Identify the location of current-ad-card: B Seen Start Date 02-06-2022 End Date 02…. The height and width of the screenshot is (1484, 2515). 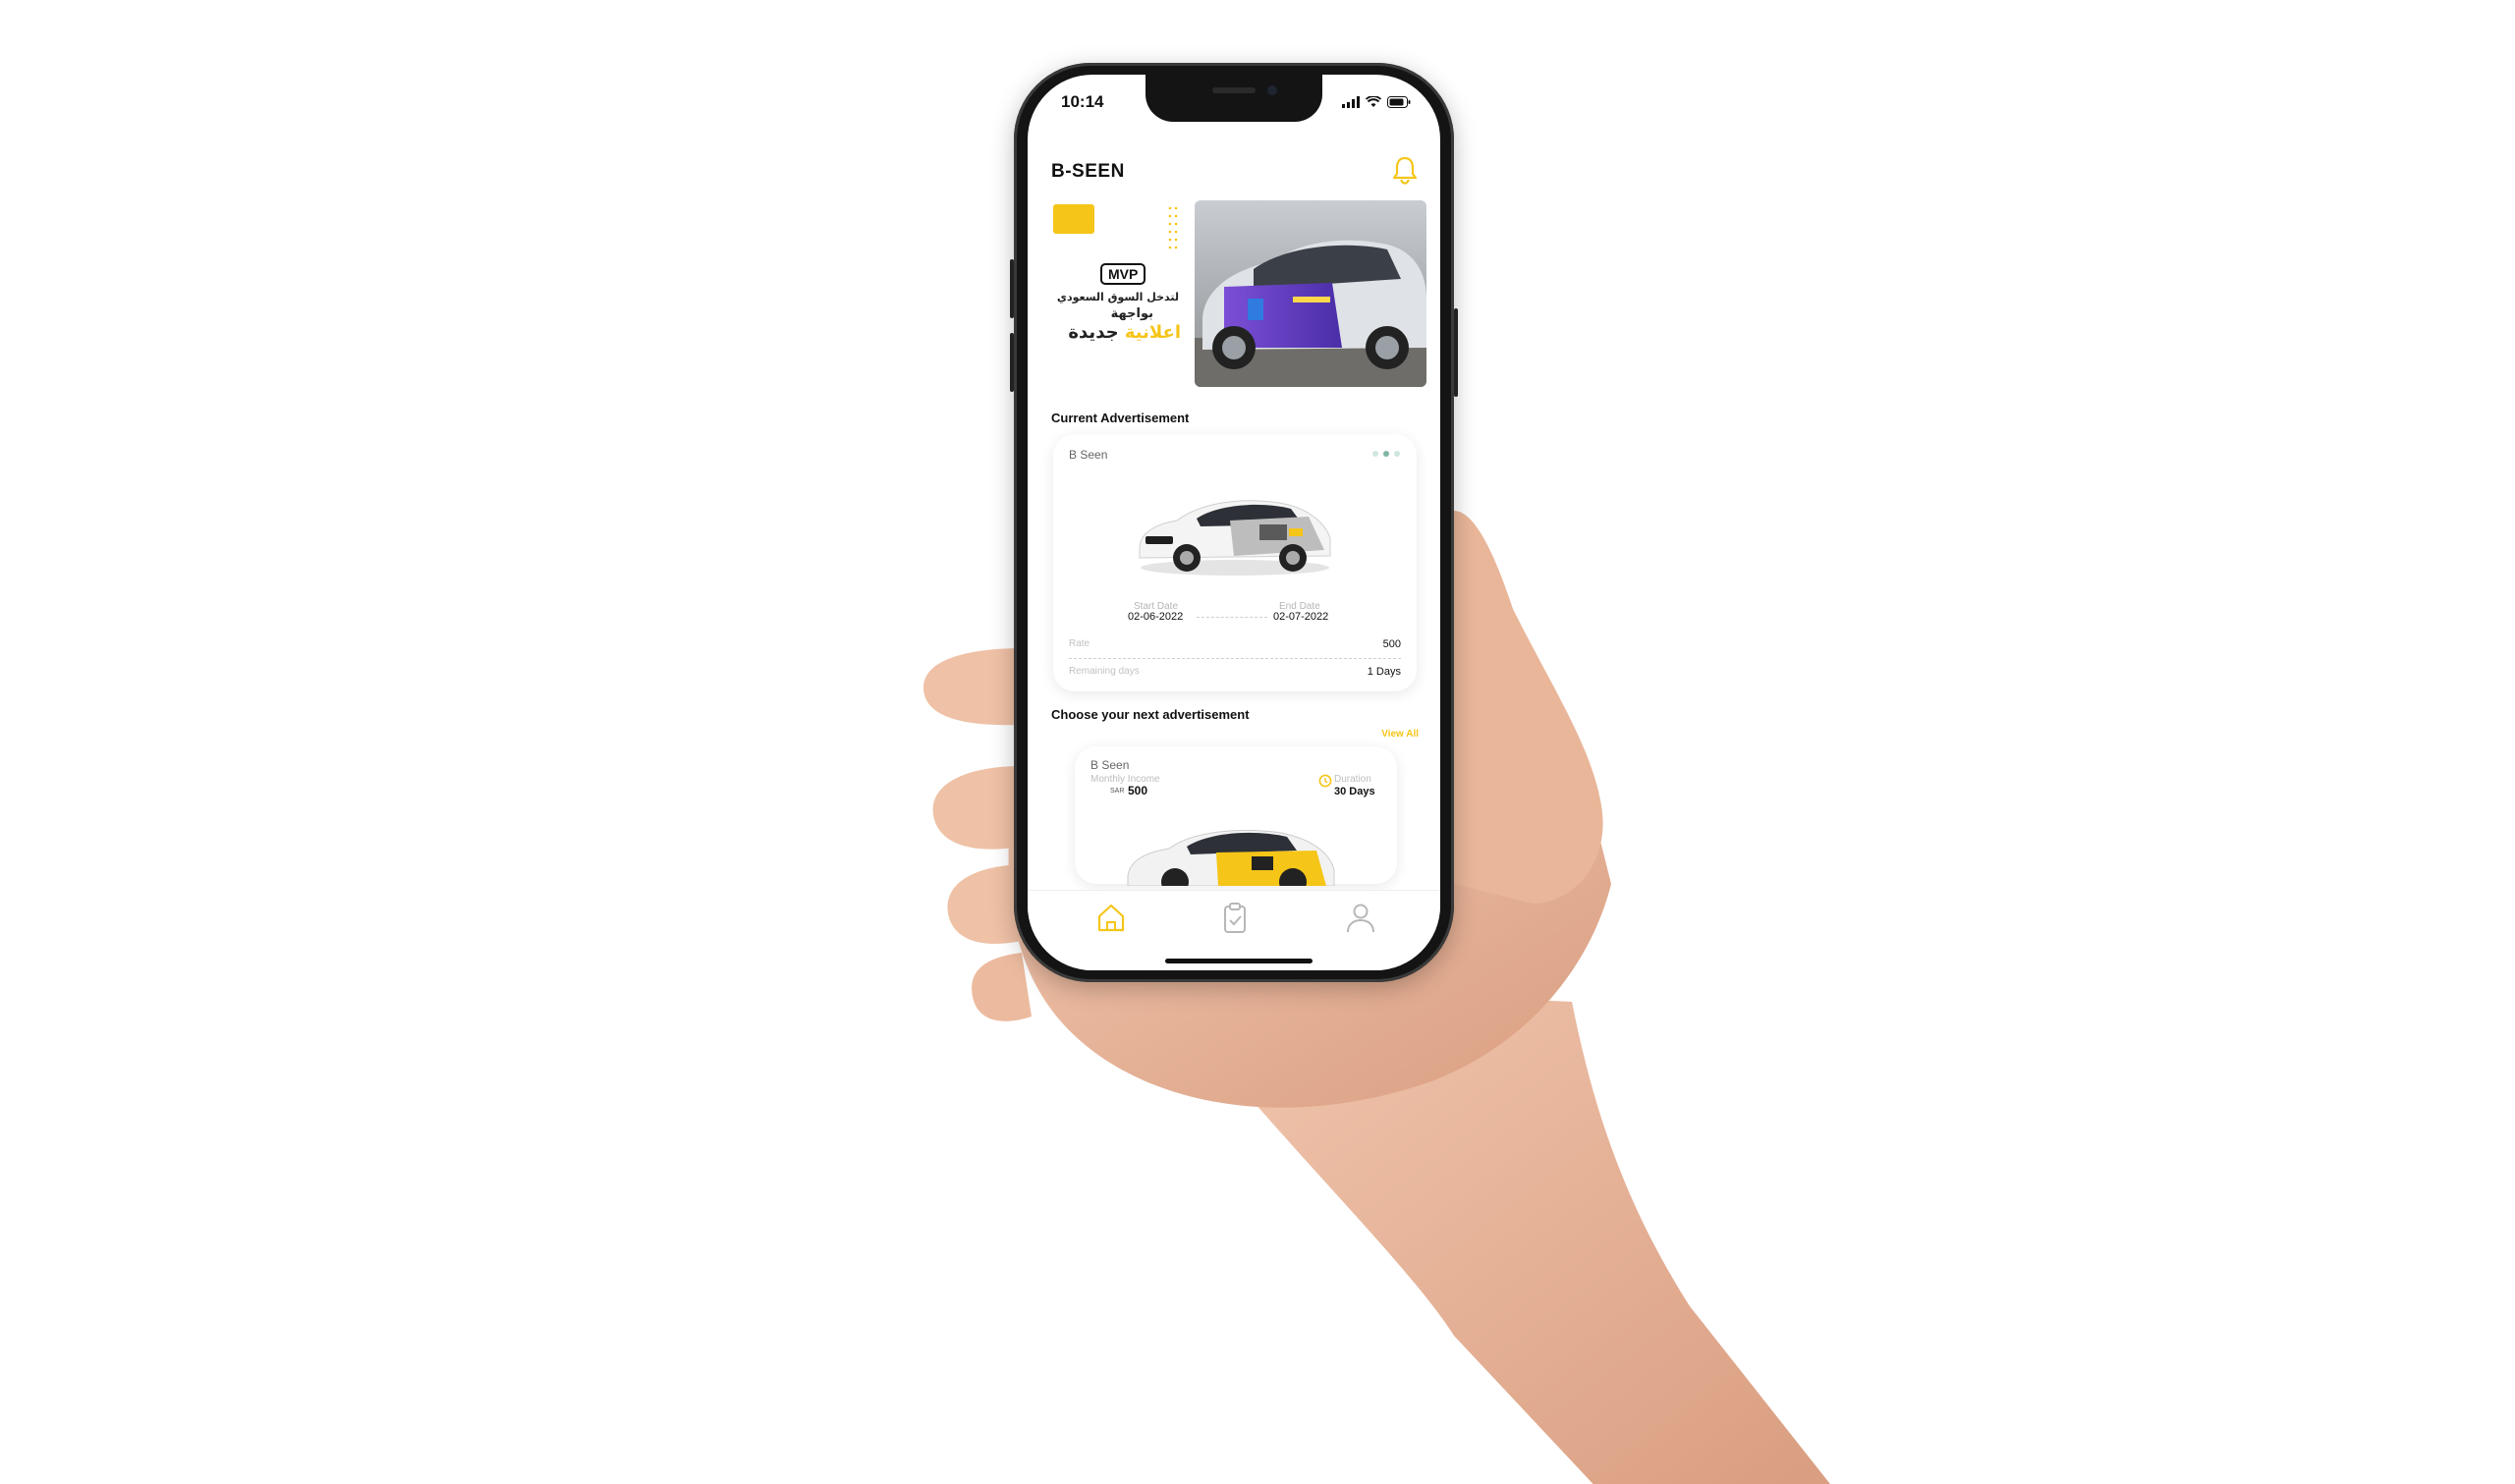
(1235, 562).